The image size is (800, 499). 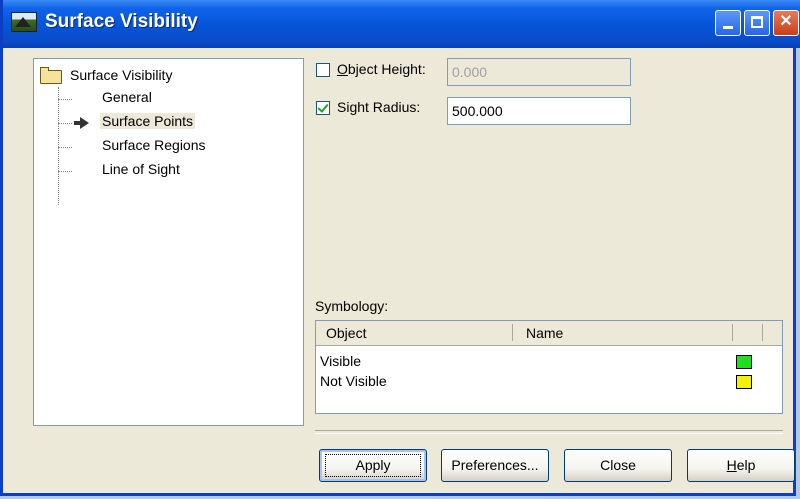 What do you see at coordinates (127, 97) in the screenshot?
I see `tree-item-label: General` at bounding box center [127, 97].